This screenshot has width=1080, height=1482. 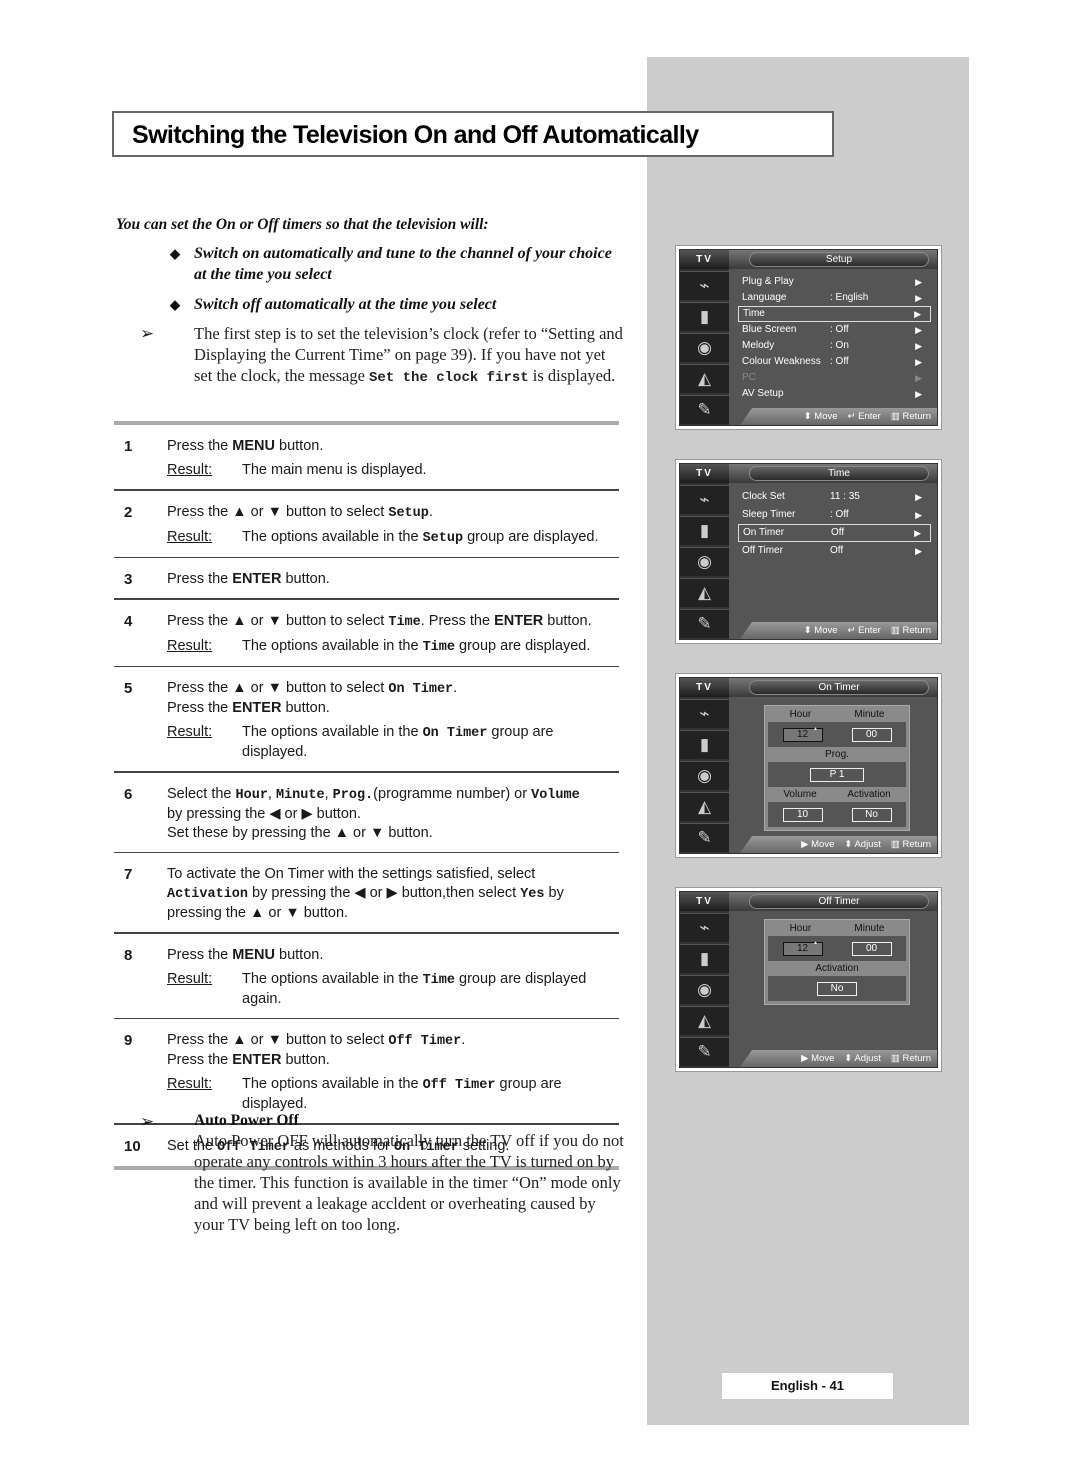 What do you see at coordinates (297, 470) in the screenshot?
I see `step-result: Result: The main menu is displayed.` at bounding box center [297, 470].